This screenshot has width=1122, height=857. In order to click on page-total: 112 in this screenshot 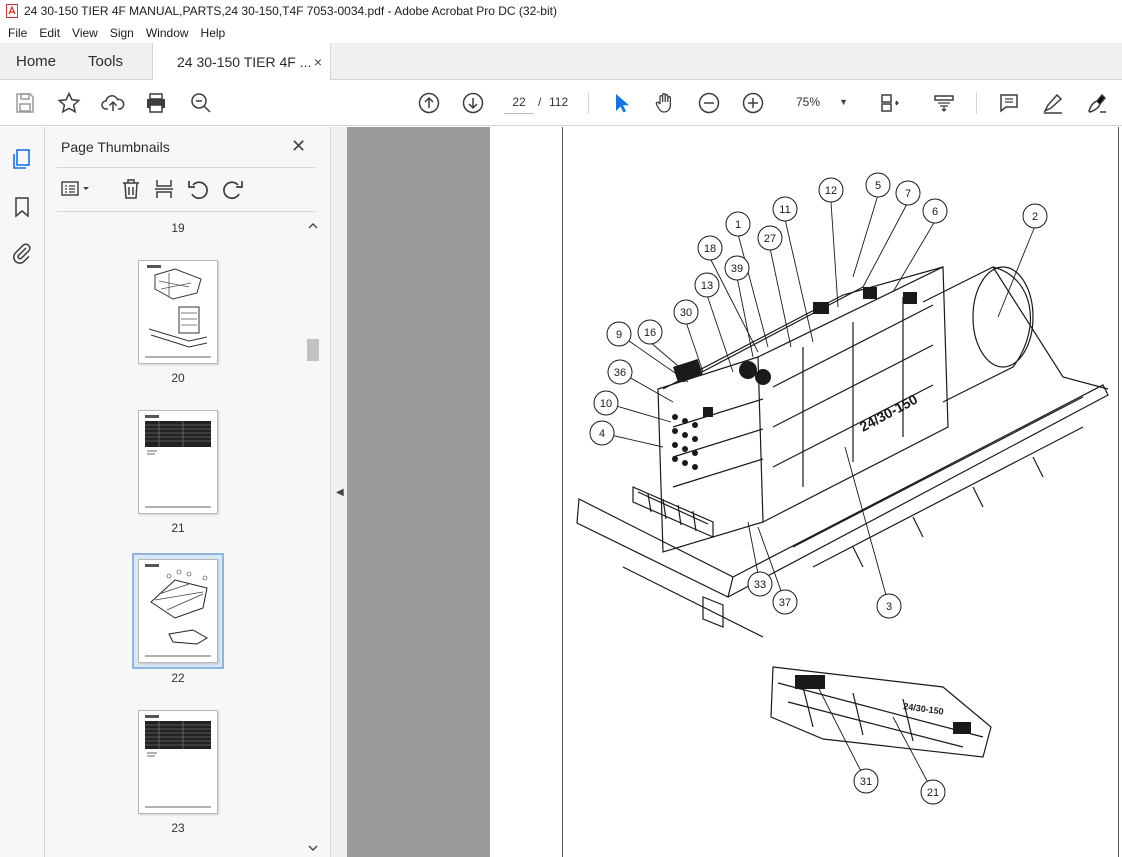, I will do `click(559, 102)`.